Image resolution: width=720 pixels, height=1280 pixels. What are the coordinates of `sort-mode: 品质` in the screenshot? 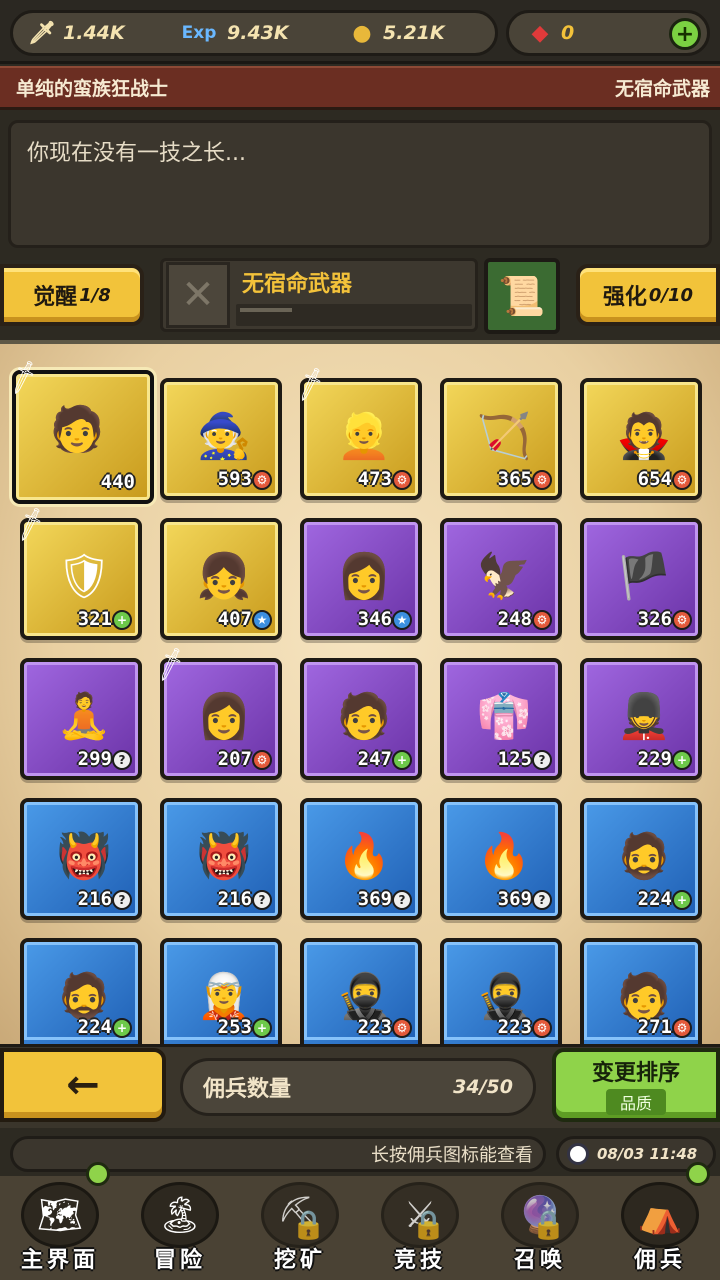 It's located at (635, 1102).